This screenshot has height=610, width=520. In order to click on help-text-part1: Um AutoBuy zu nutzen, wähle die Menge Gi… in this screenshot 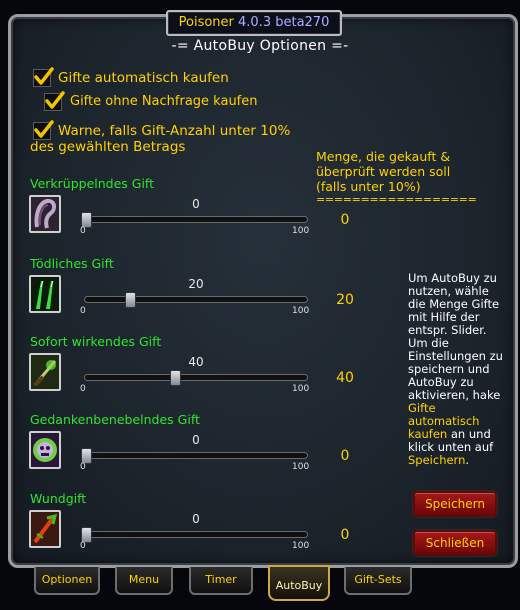, I will do `click(455, 336)`.